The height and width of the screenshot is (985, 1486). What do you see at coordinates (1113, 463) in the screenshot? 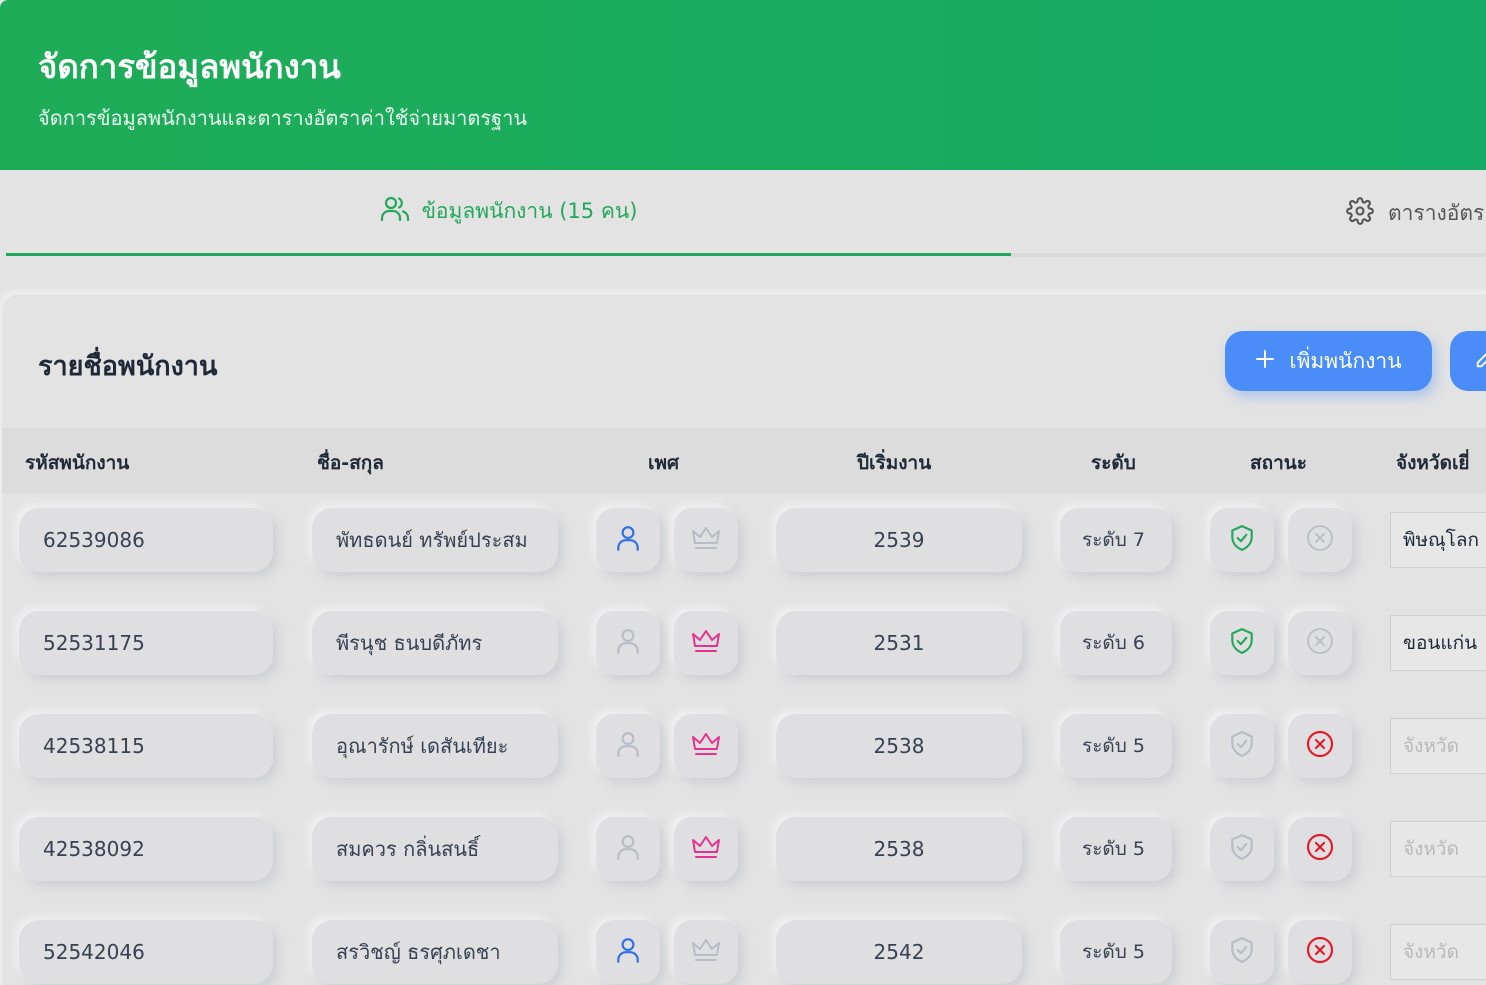
I see `column-header-level: ระดับ` at bounding box center [1113, 463].